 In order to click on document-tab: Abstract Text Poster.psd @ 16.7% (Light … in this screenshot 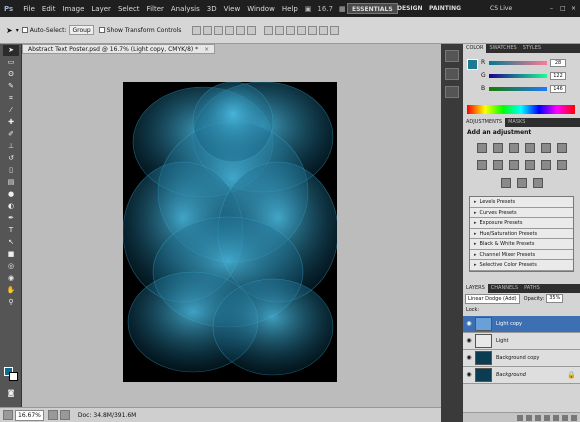, I will do `click(119, 49)`.